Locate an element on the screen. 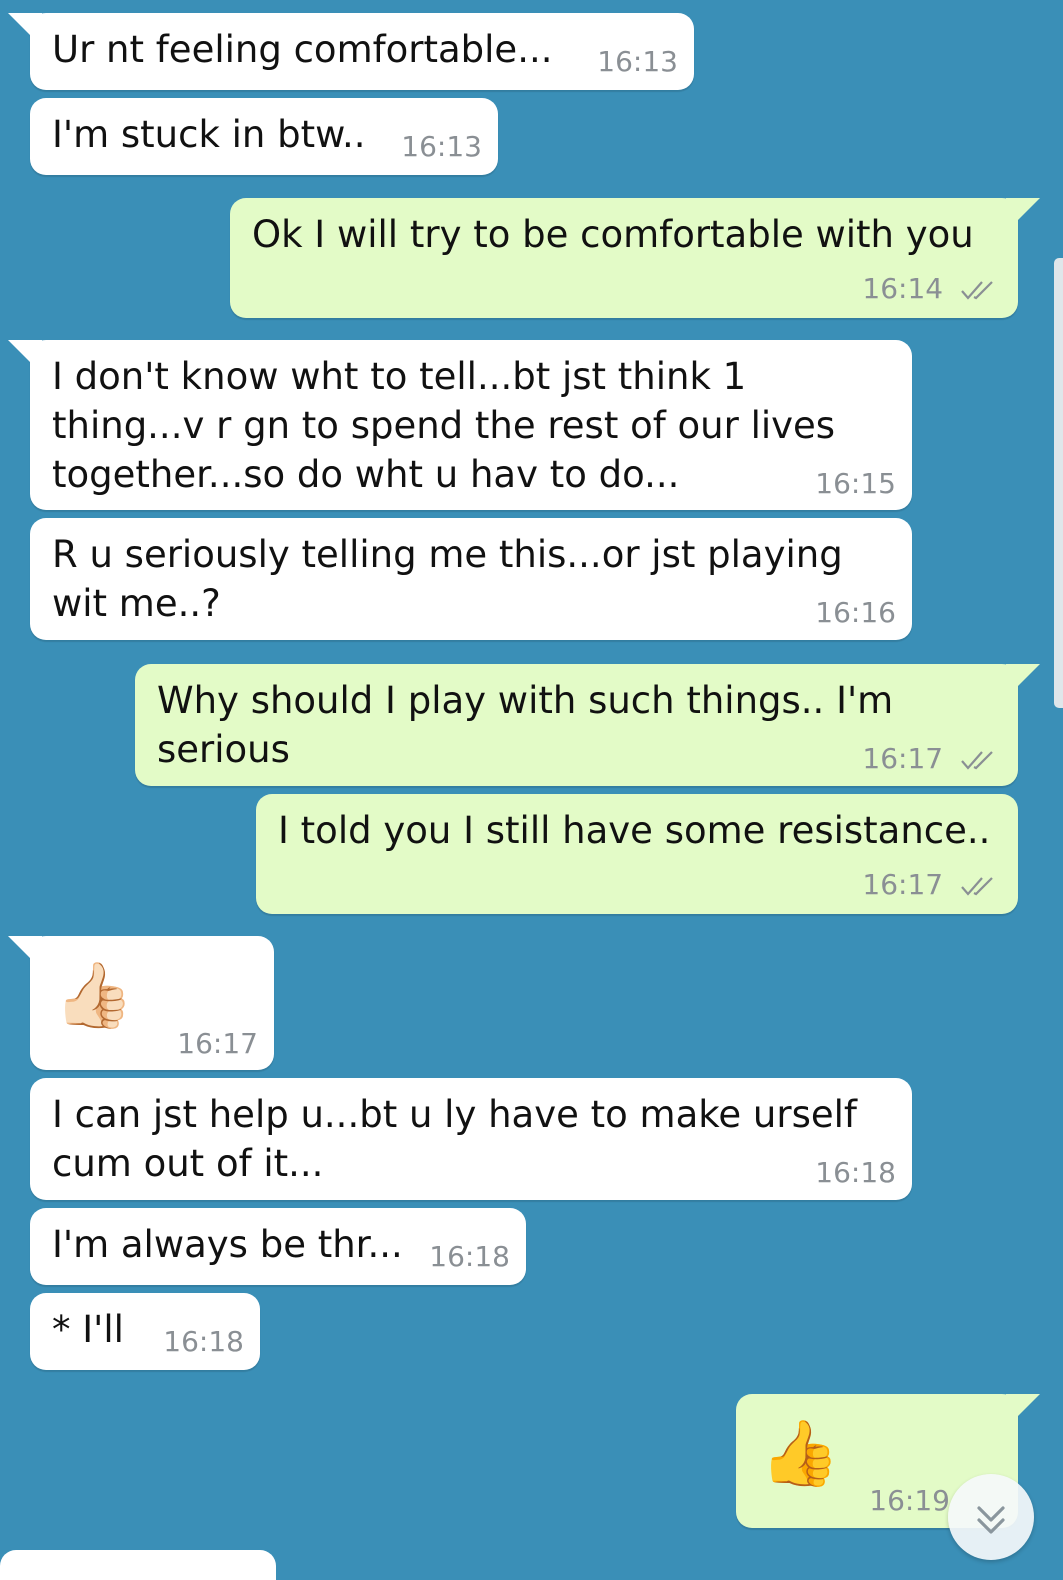  message-incoming: * I'll 16:18 is located at coordinates (145, 1331).